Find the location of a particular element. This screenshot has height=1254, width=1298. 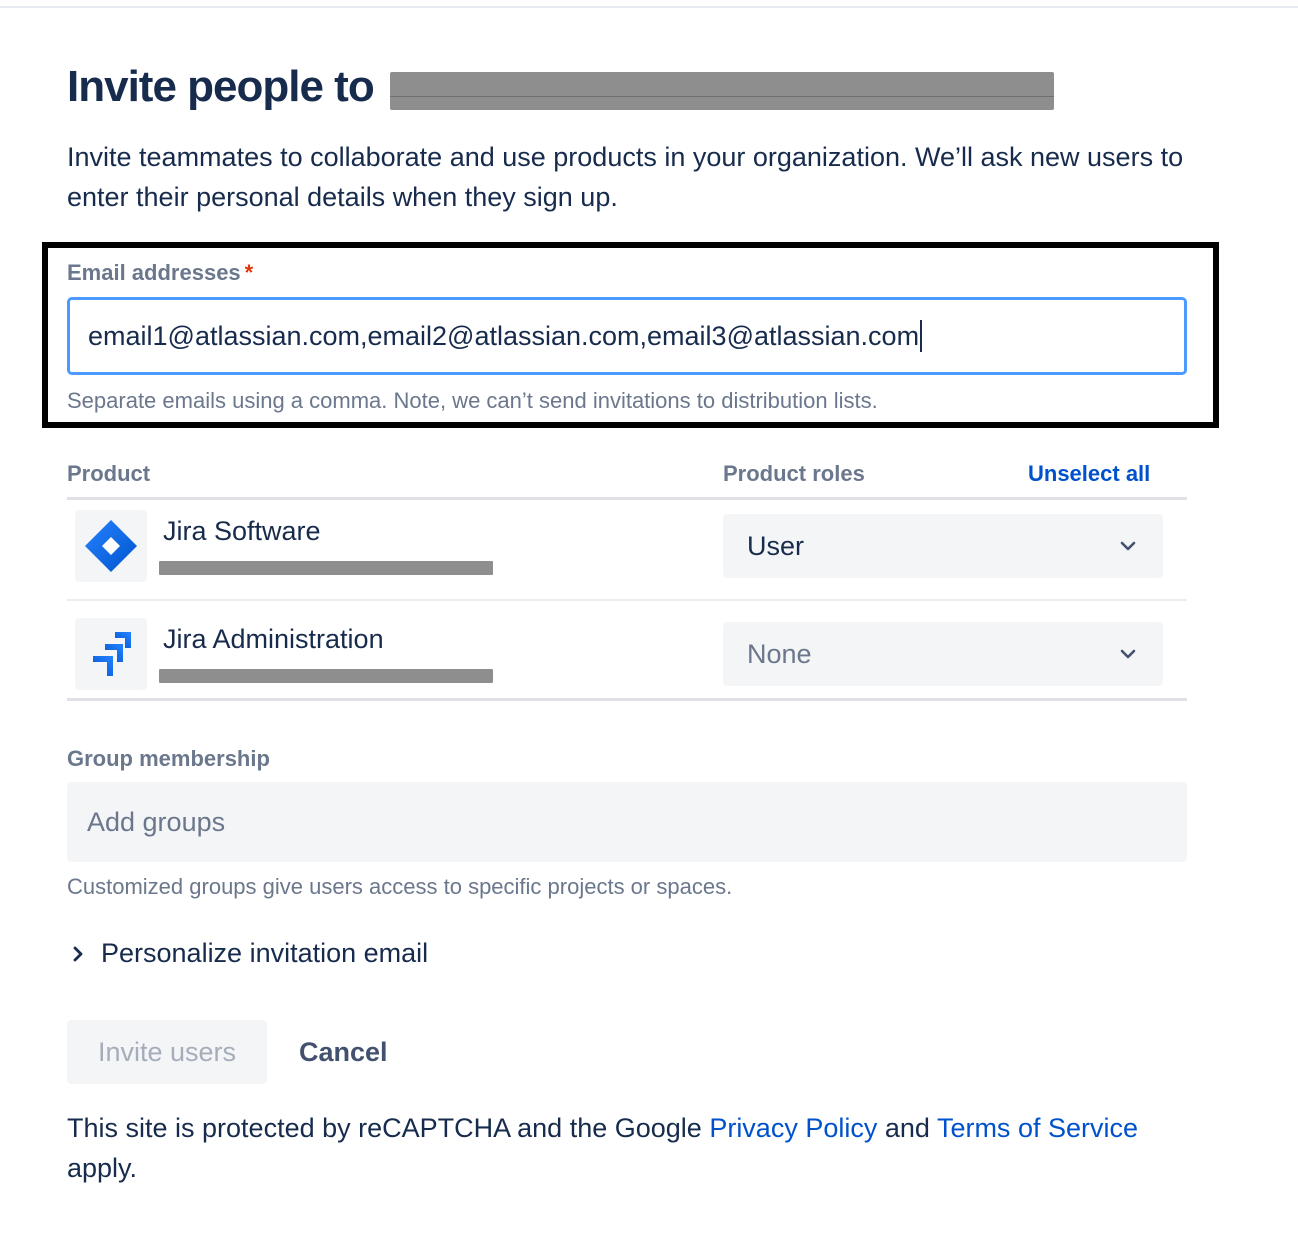

role-select-value: None is located at coordinates (779, 653).